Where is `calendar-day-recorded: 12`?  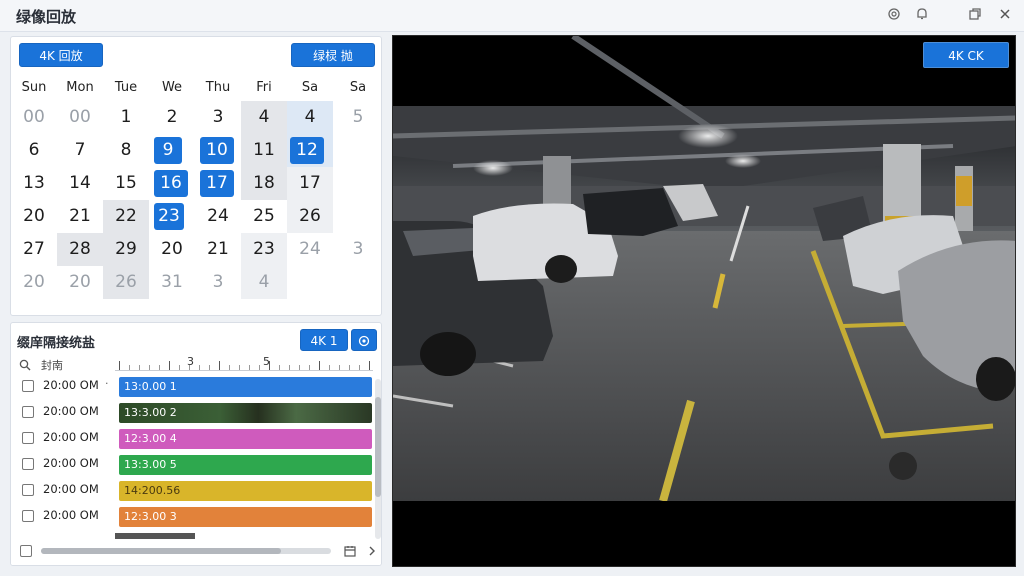
calendar-day-recorded: 12 is located at coordinates (310, 150).